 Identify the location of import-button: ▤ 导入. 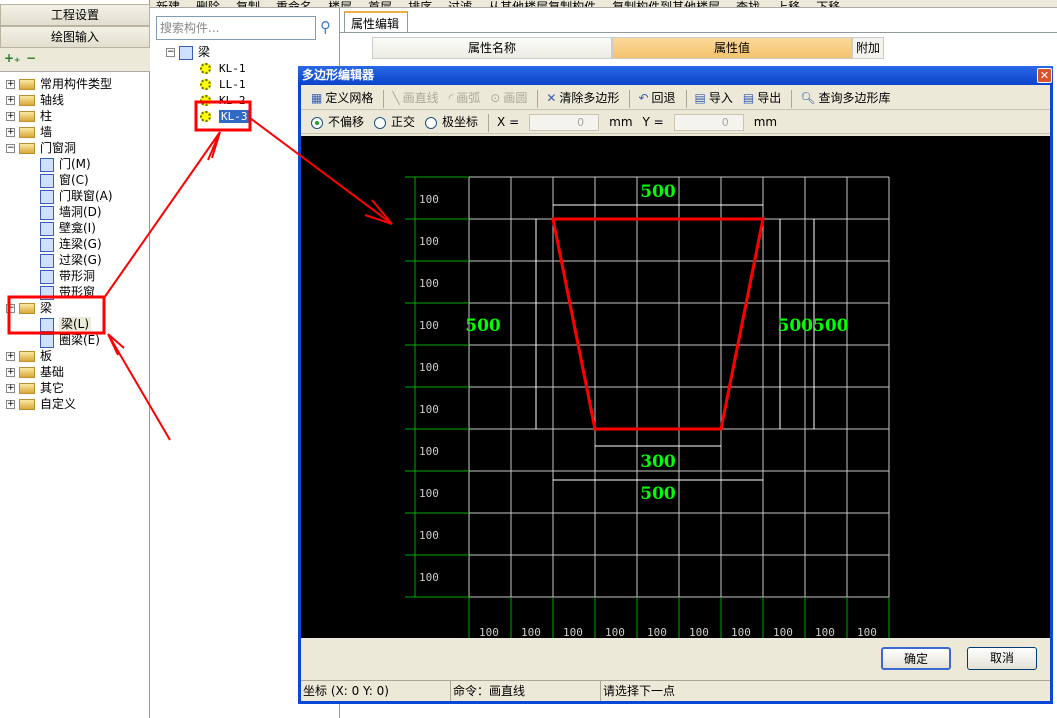
(714, 98).